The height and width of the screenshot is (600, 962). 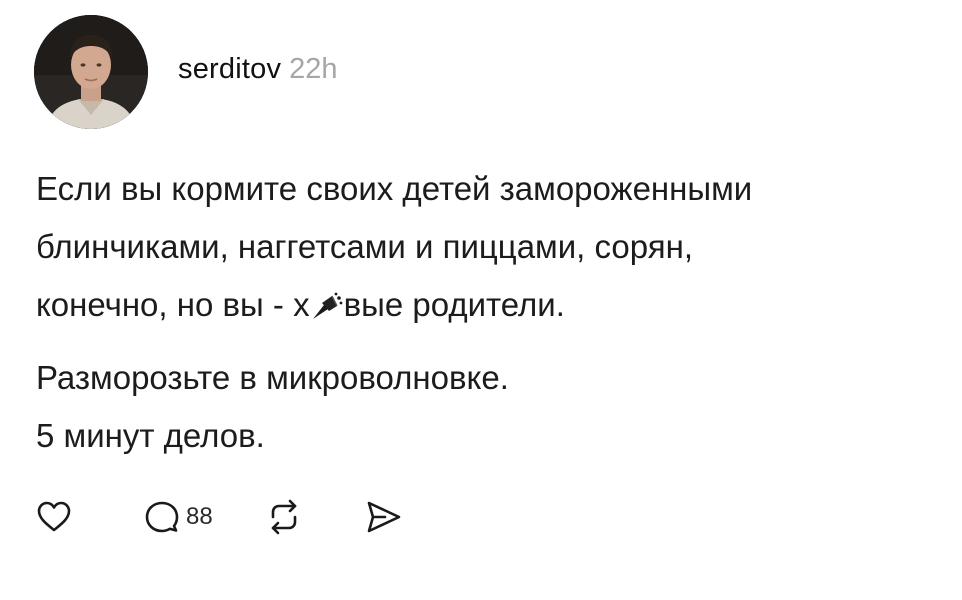 I want to click on repost-button, so click(x=284, y=517).